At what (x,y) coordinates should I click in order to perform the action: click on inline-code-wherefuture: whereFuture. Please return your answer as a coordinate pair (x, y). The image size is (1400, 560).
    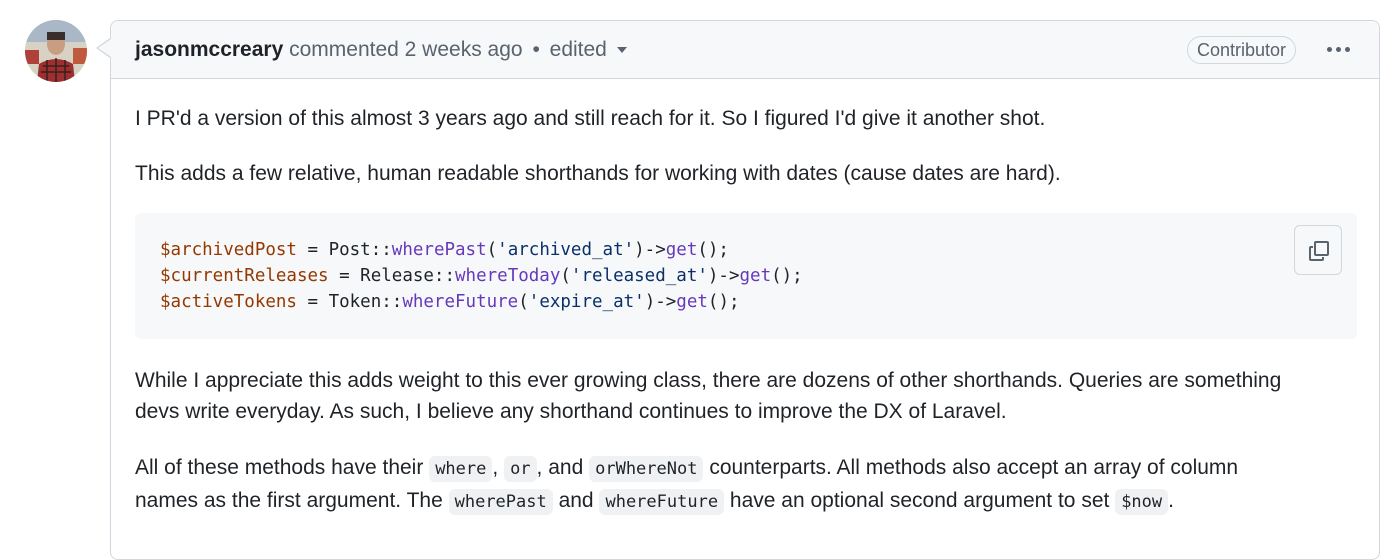
    Looking at the image, I should click on (662, 502).